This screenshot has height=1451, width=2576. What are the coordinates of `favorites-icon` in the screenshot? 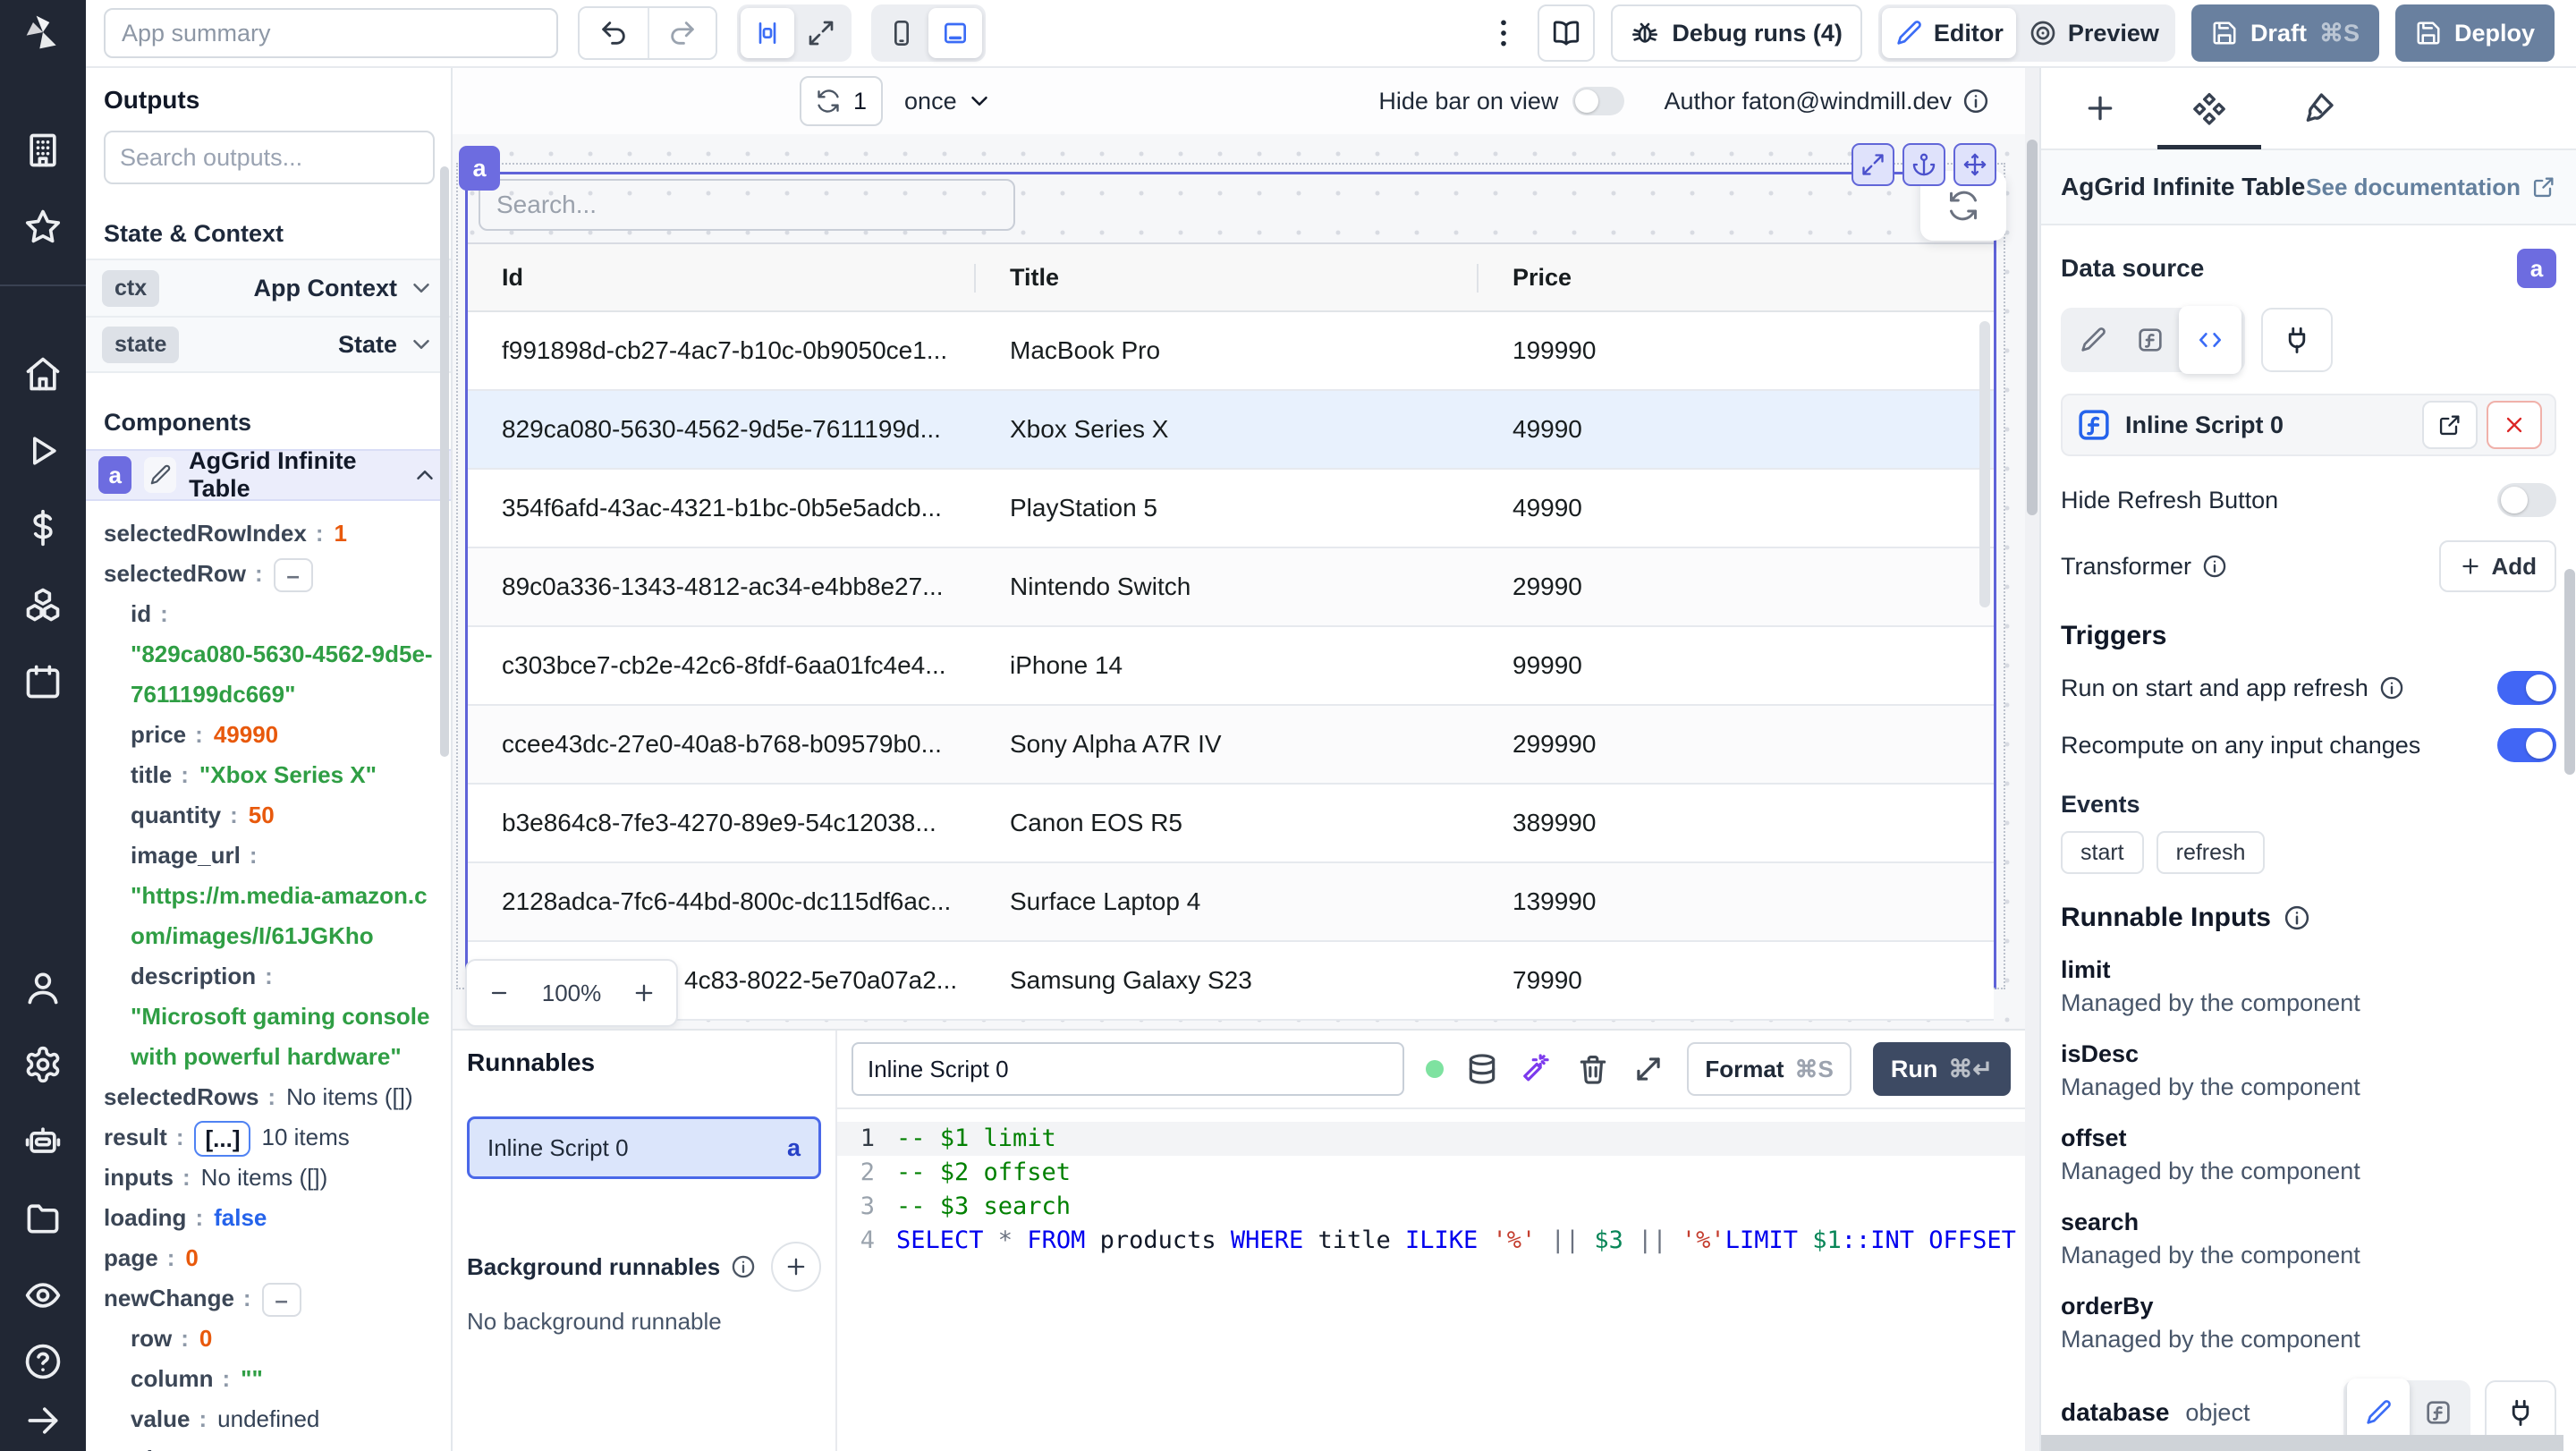 It's located at (43, 228).